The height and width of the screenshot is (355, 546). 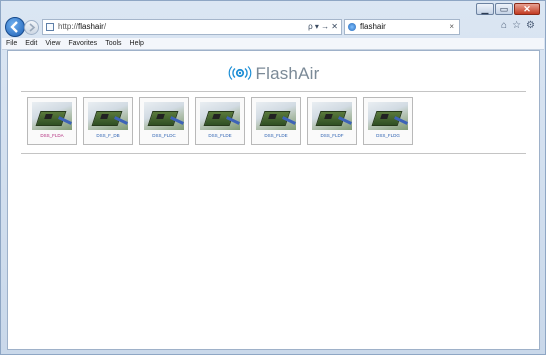 I want to click on flashair-logo: FlashAir, so click(x=273, y=74).